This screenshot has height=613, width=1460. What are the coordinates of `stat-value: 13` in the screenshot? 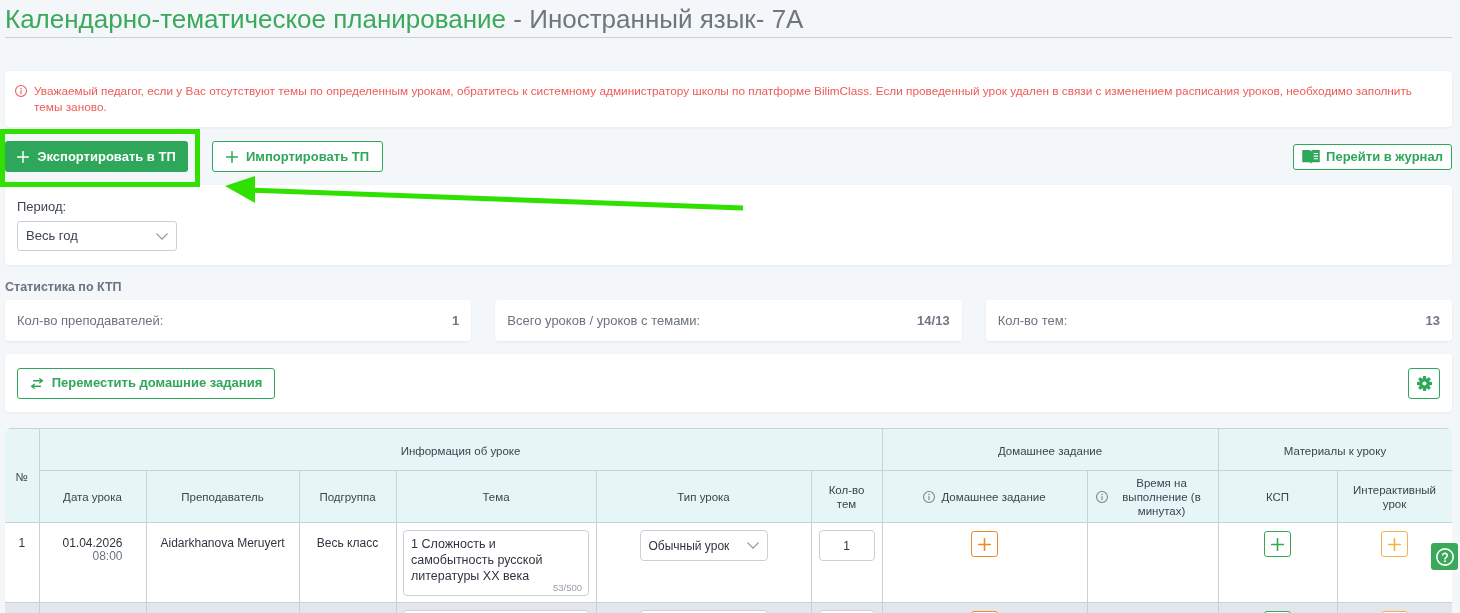 It's located at (1432, 320).